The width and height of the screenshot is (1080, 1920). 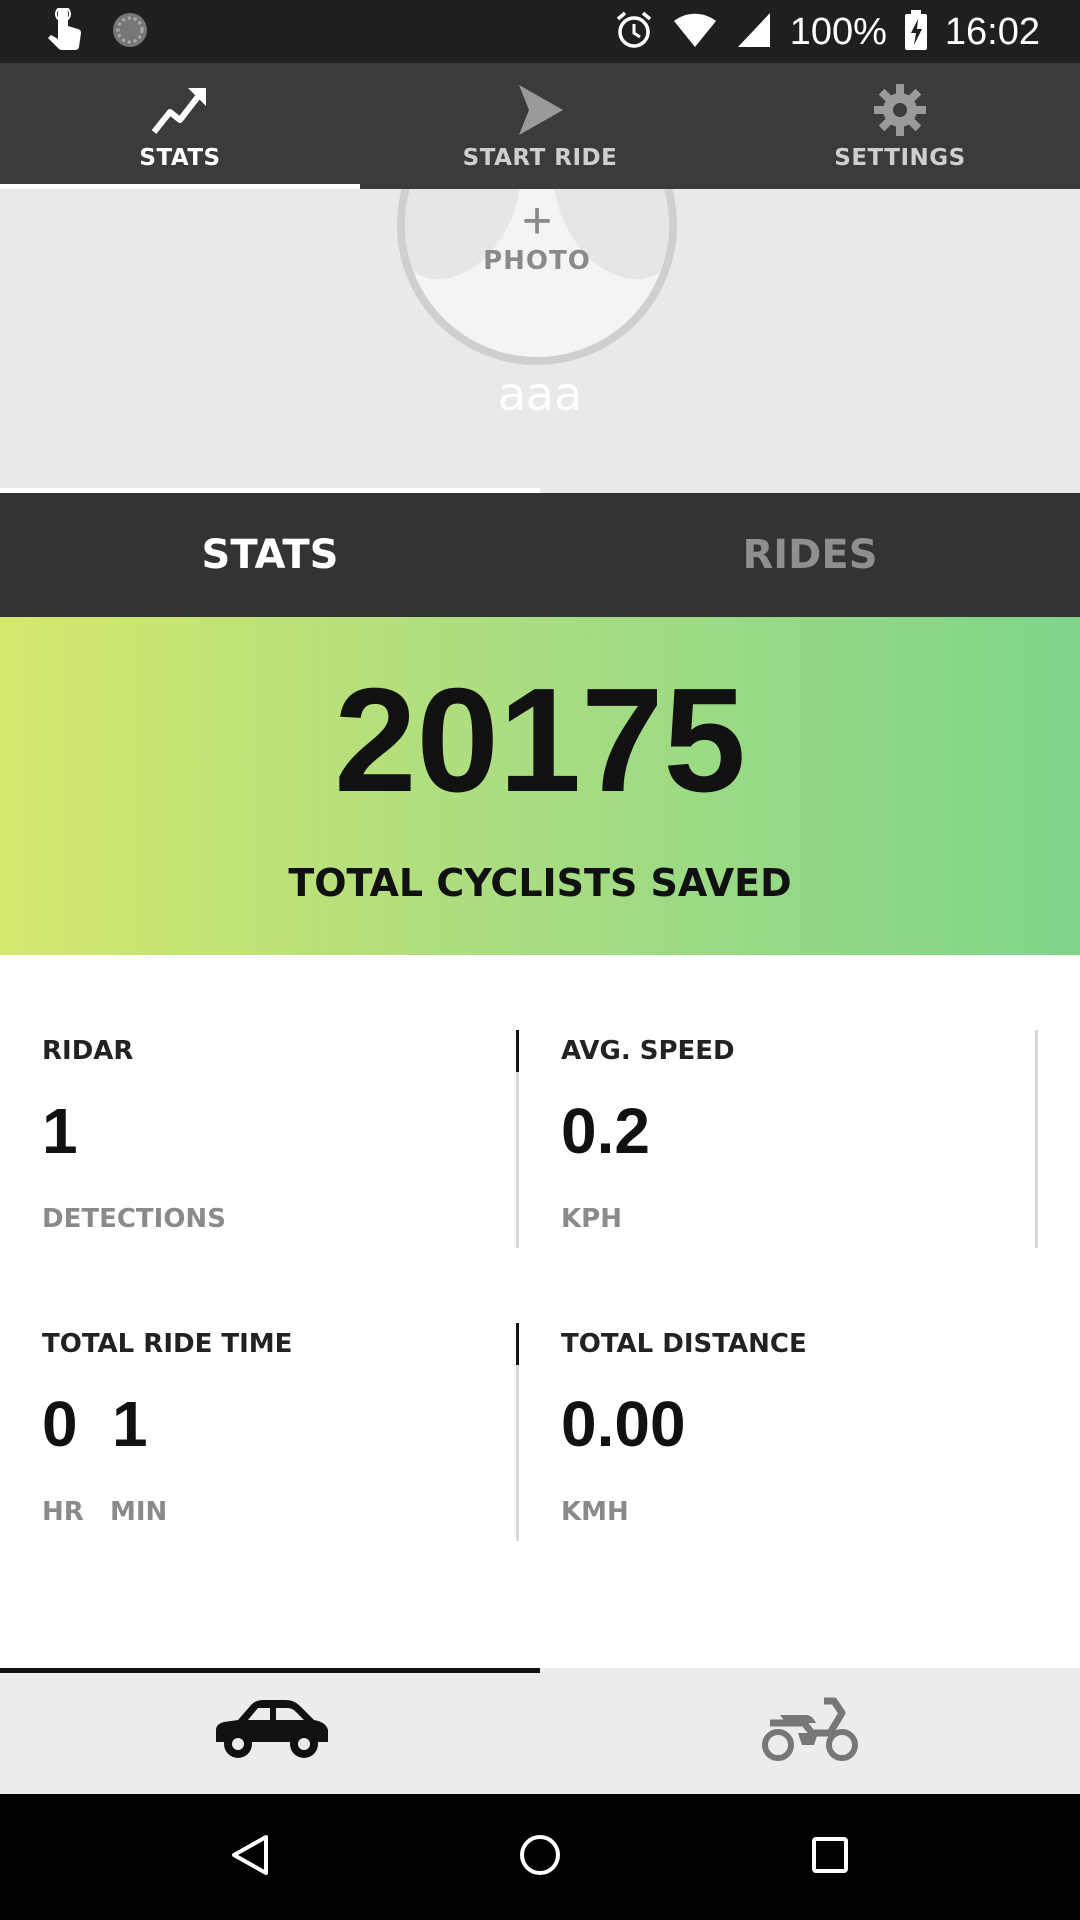 What do you see at coordinates (64, 31) in the screenshot?
I see `touch-icon` at bounding box center [64, 31].